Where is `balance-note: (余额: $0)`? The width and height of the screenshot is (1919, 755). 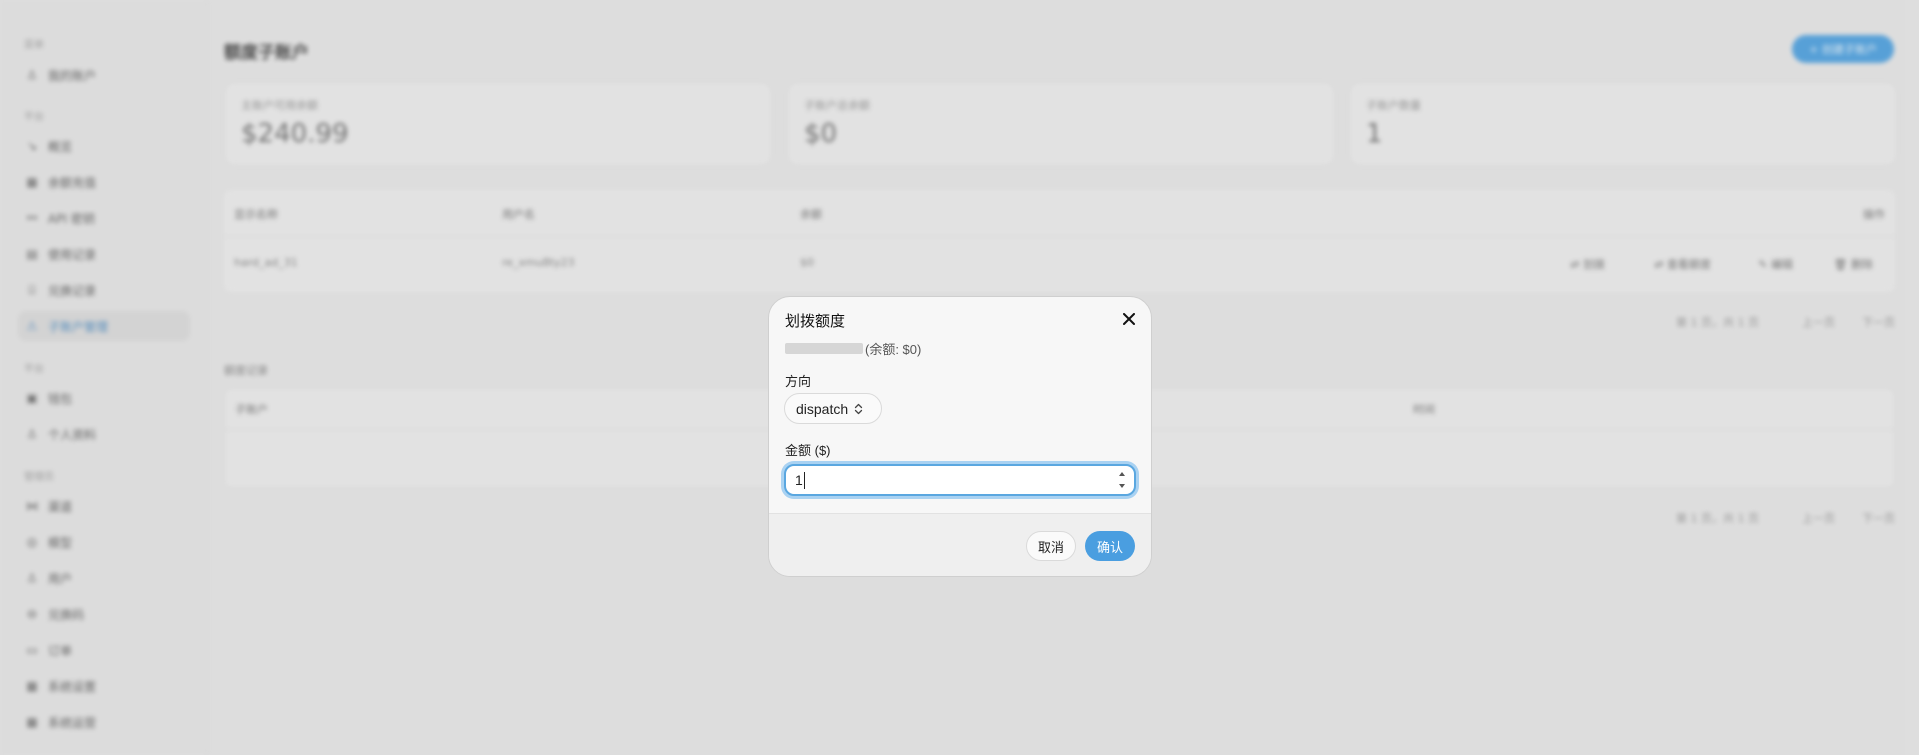 balance-note: (余额: $0) is located at coordinates (893, 349).